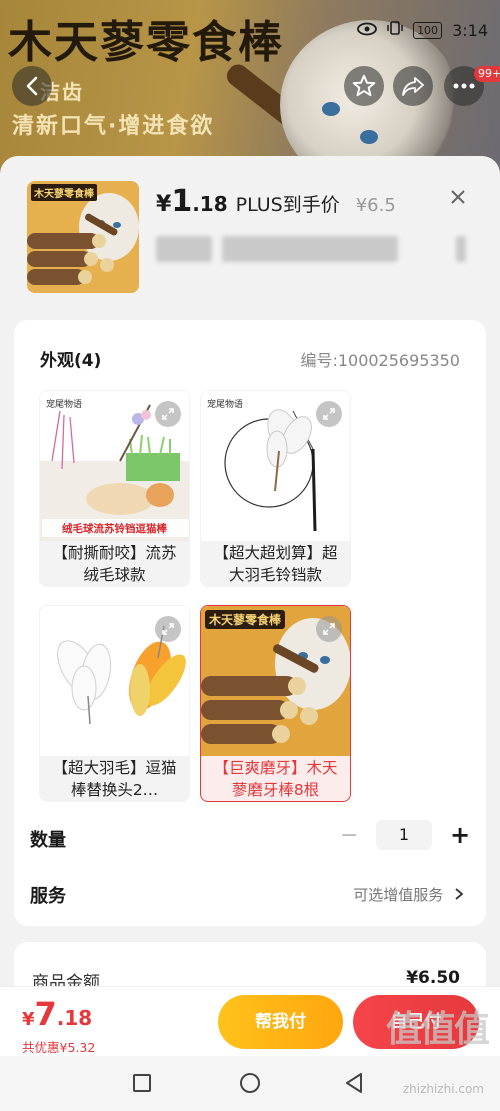 The height and width of the screenshot is (1111, 500). What do you see at coordinates (210, 204) in the screenshot?
I see `price-decimal: .18` at bounding box center [210, 204].